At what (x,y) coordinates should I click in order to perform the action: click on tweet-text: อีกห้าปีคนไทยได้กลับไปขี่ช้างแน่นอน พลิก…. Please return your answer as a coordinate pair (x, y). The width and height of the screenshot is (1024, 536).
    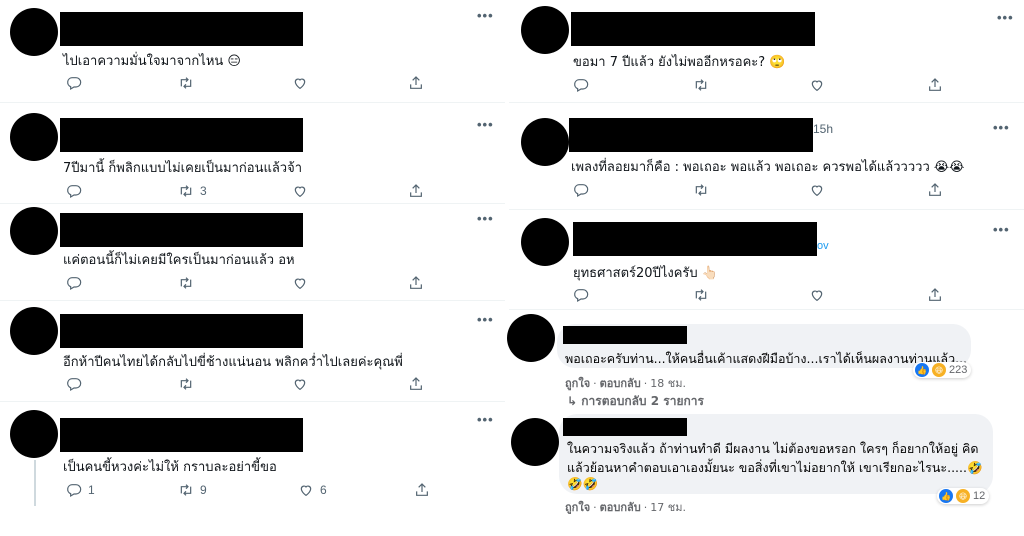
    Looking at the image, I should click on (233, 362).